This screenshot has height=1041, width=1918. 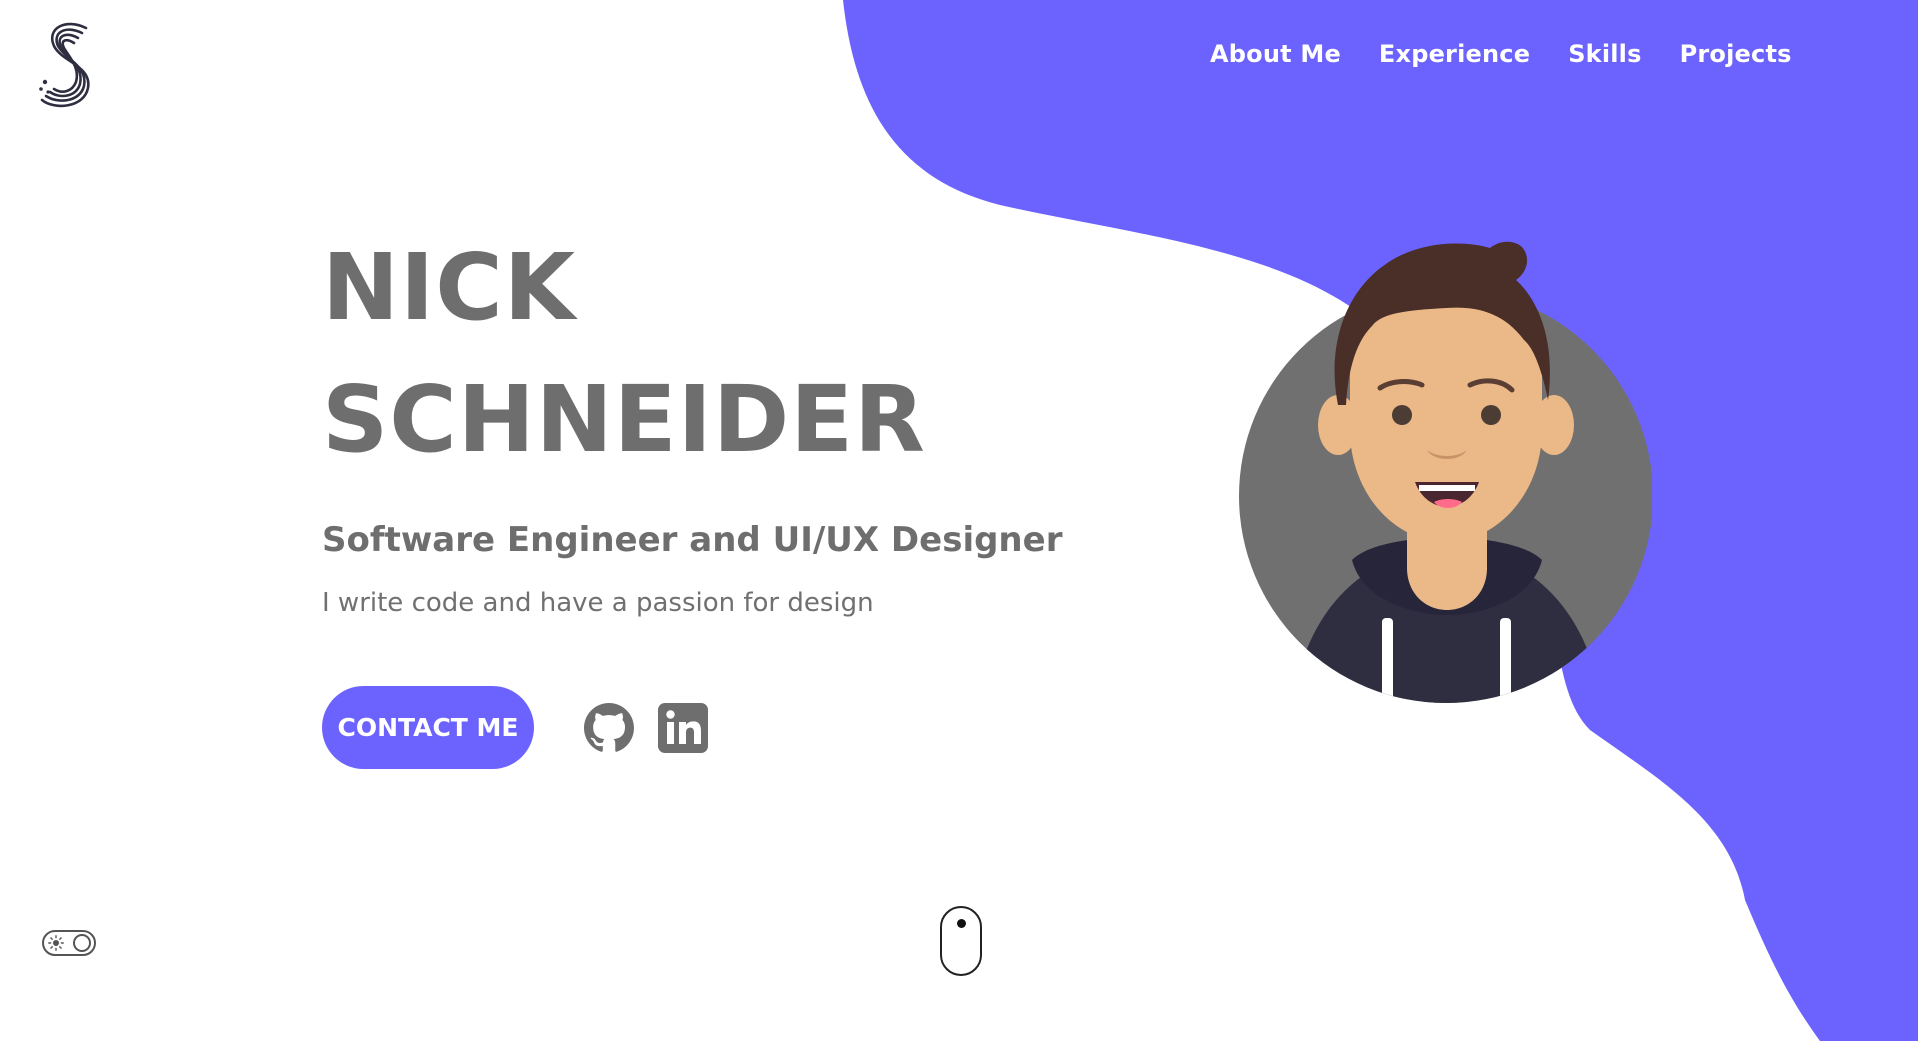 What do you see at coordinates (624, 419) in the screenshot?
I see `hero-last-name: SCHNEIDER` at bounding box center [624, 419].